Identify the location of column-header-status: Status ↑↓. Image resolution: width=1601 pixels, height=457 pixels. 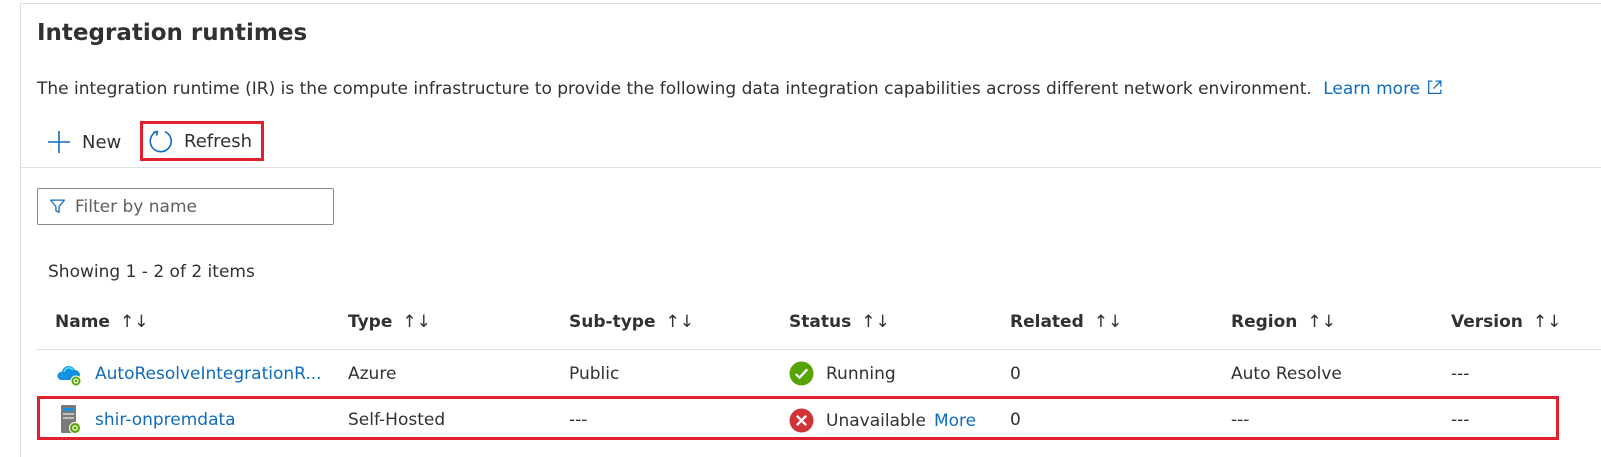
(839, 322).